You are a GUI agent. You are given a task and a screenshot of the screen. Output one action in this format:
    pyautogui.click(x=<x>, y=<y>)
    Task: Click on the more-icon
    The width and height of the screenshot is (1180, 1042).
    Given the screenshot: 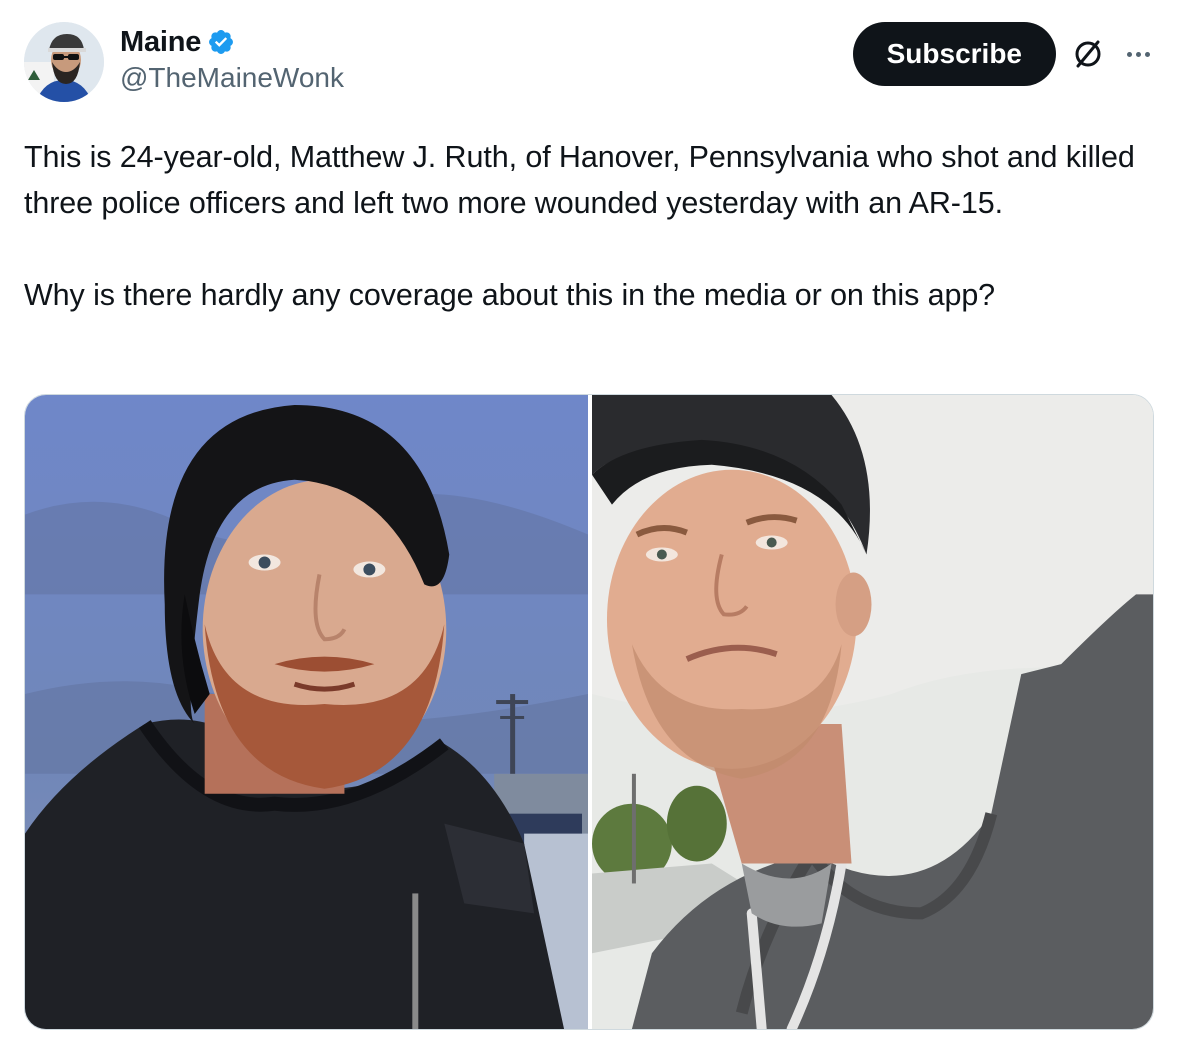 What is the action you would take?
    pyautogui.click(x=1138, y=54)
    